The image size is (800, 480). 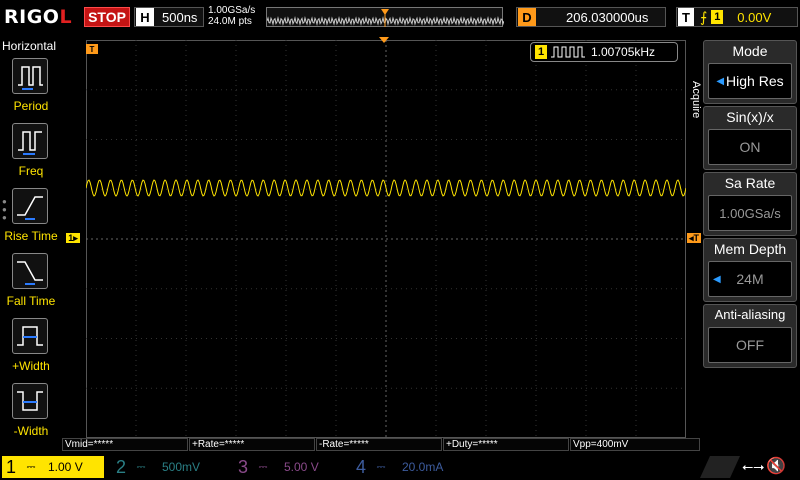 I want to click on sa-rate-value: 1.00GSa/s, so click(x=750, y=213).